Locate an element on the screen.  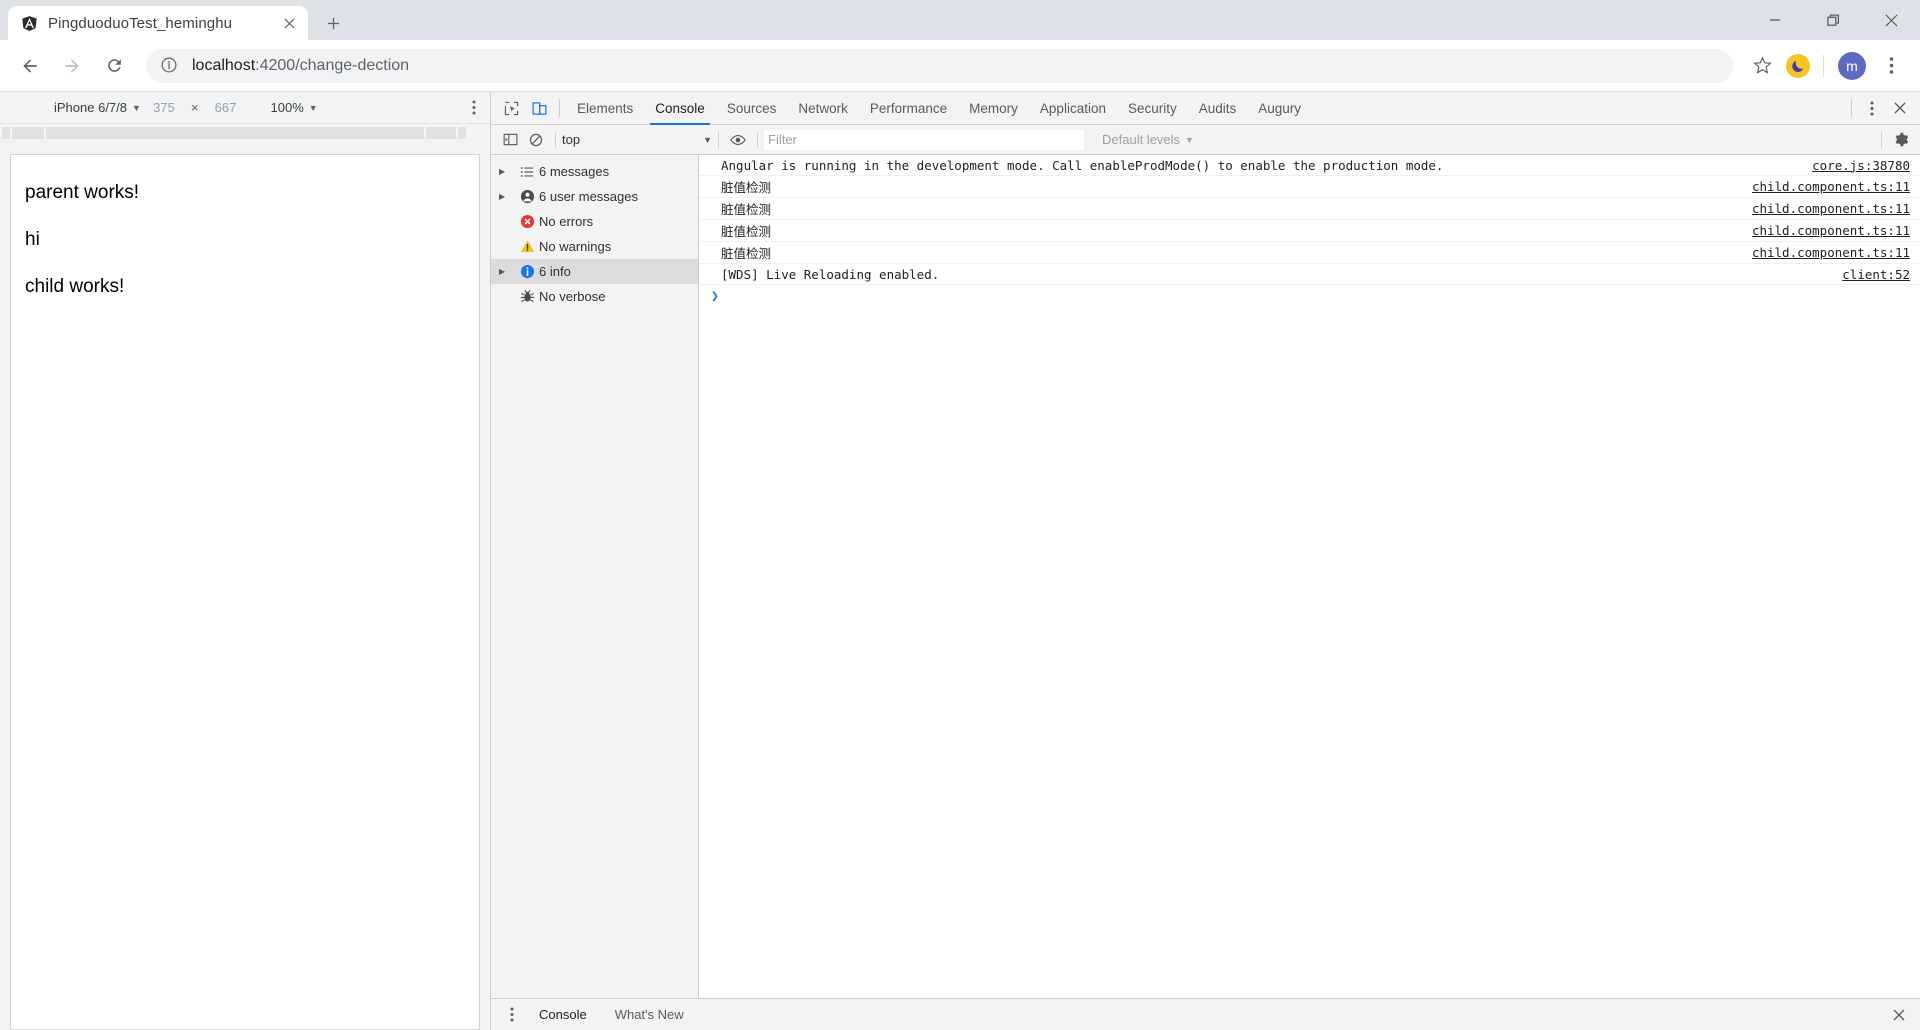
sidebar-item-warnings: No warnings is located at coordinates (594, 246).